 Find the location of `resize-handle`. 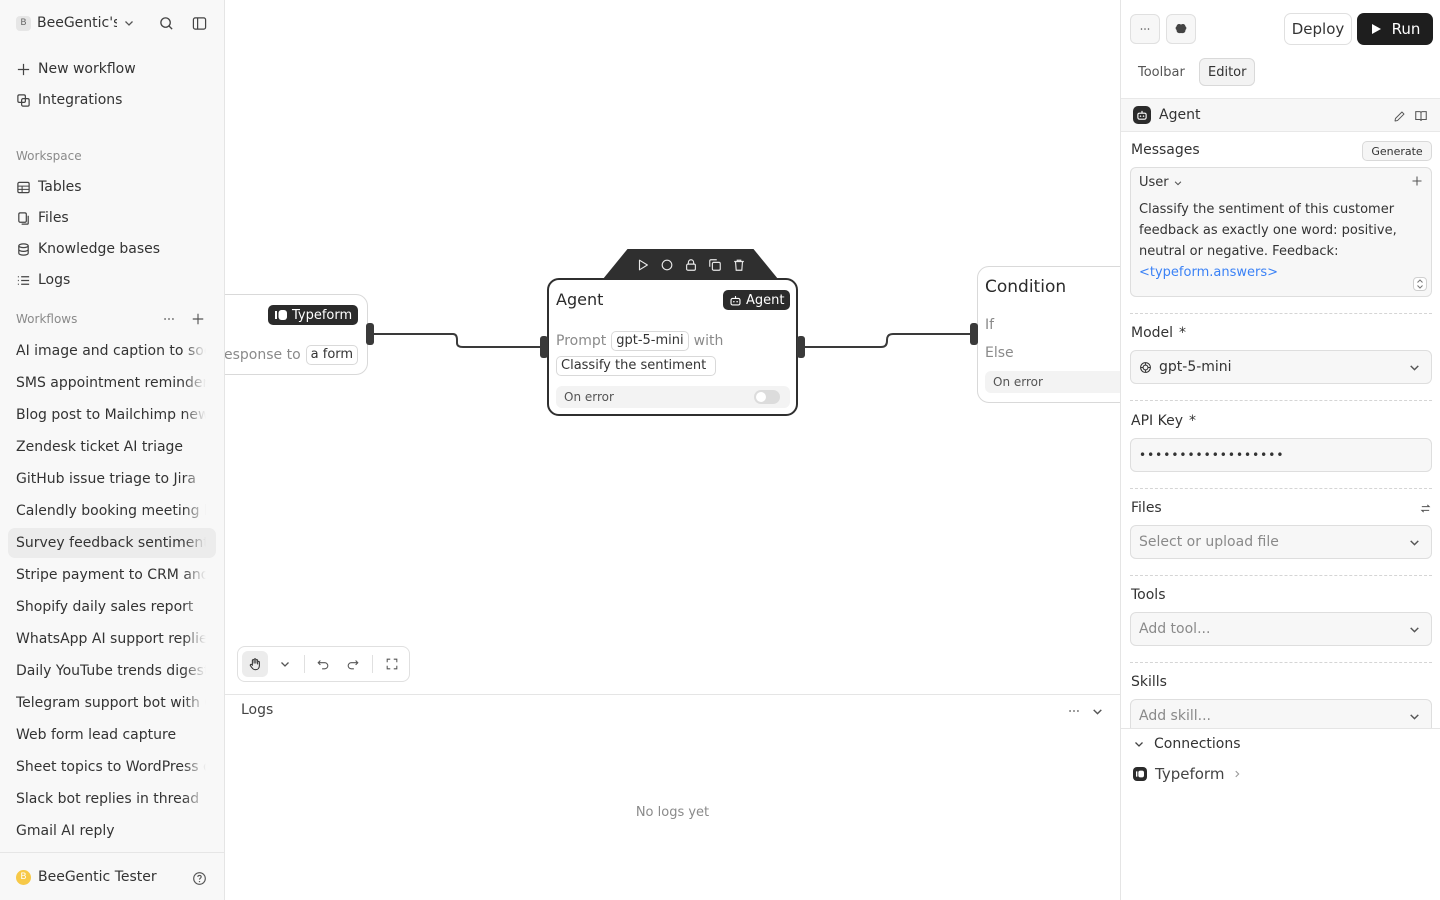

resize-handle is located at coordinates (1420, 284).